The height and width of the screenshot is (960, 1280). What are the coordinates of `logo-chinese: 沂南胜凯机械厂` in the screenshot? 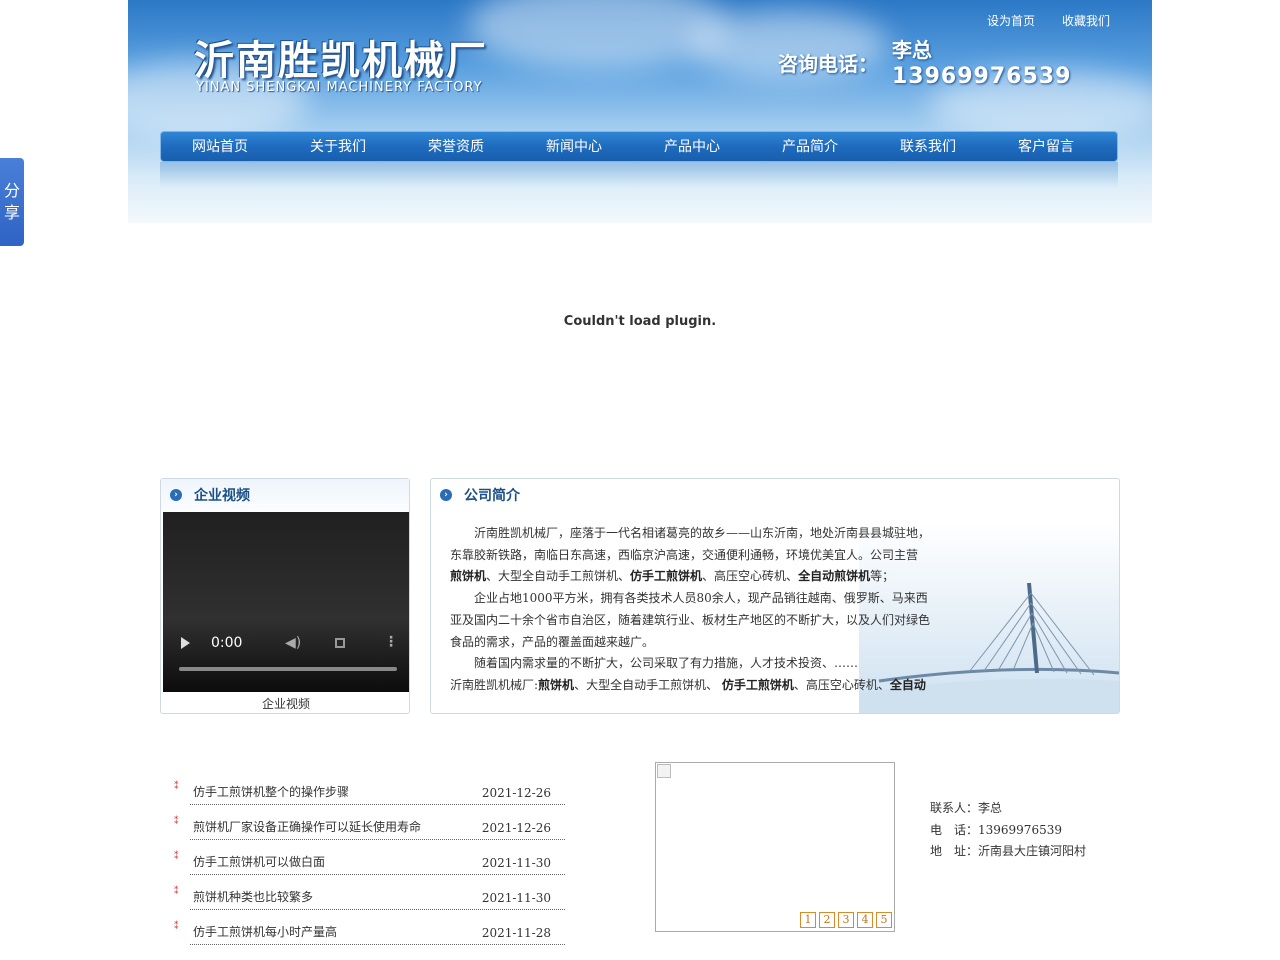 It's located at (341, 61).